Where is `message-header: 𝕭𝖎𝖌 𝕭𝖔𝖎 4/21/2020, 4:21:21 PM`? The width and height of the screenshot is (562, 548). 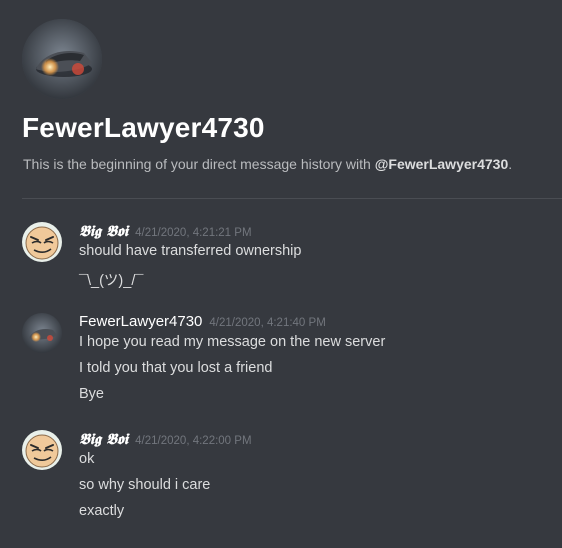 message-header: 𝕭𝖎𝖌 𝕭𝖔𝖎 4/21/2020, 4:21:21 PM is located at coordinates (165, 231).